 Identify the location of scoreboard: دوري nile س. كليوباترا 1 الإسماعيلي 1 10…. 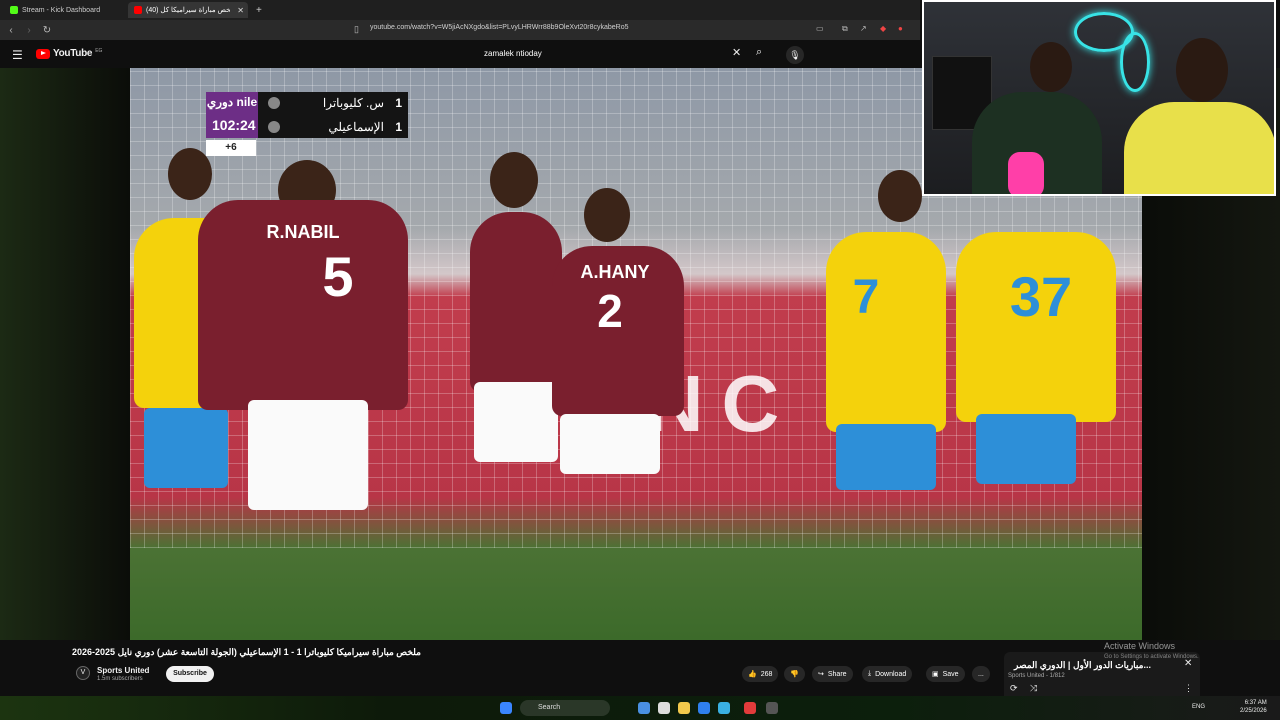
(307, 123).